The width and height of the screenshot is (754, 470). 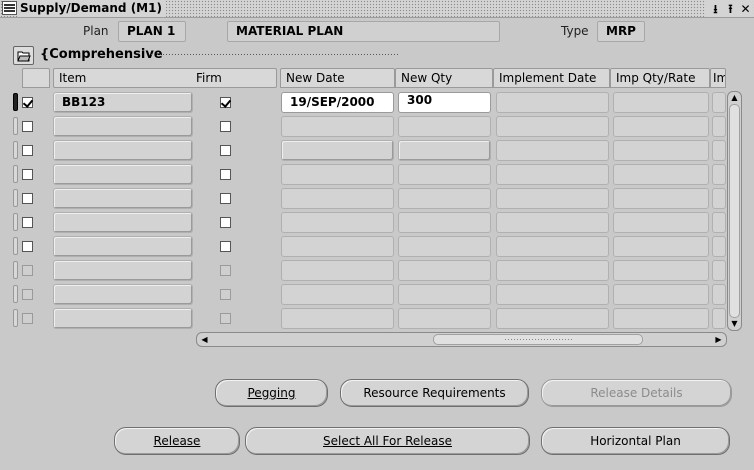 I want to click on release-button: Release, so click(x=177, y=441).